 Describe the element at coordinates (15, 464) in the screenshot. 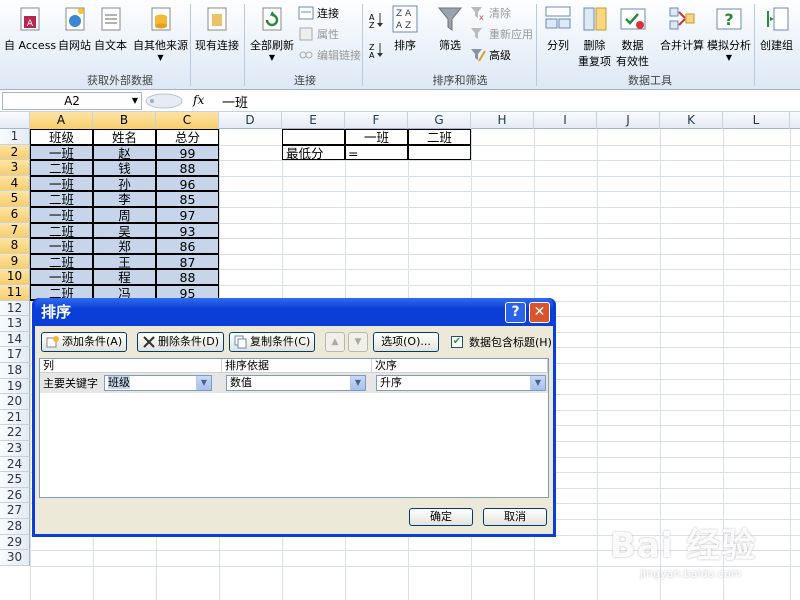

I see `row-header-24: 24` at that location.